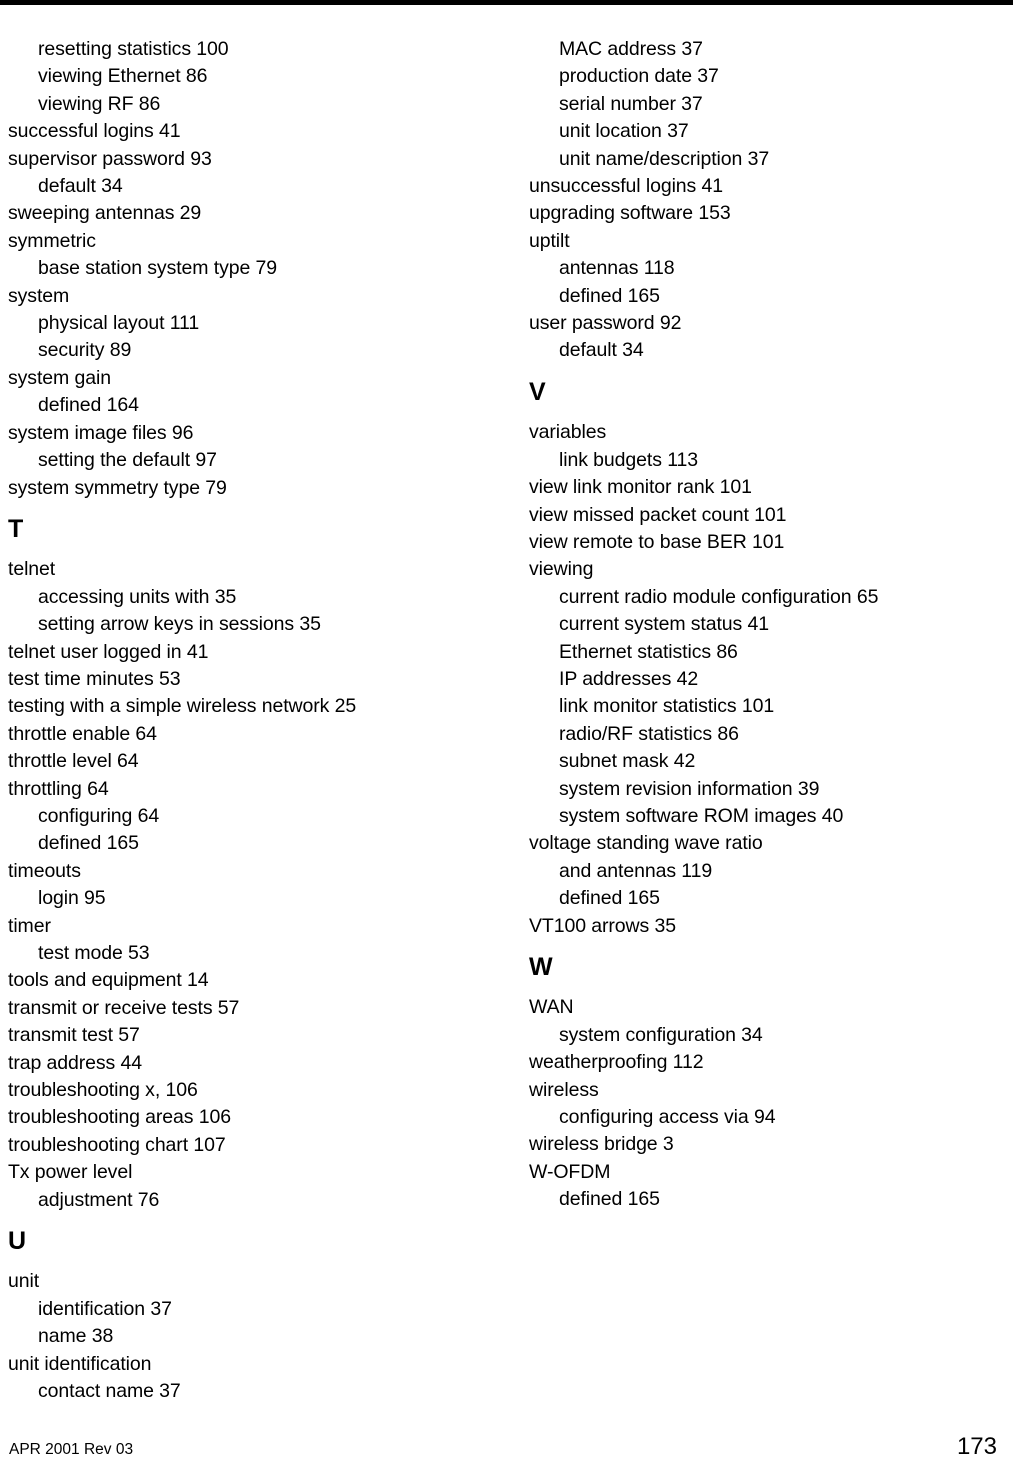 The height and width of the screenshot is (1475, 1013). I want to click on index-subentry: resetting statistics 100, so click(133, 49).